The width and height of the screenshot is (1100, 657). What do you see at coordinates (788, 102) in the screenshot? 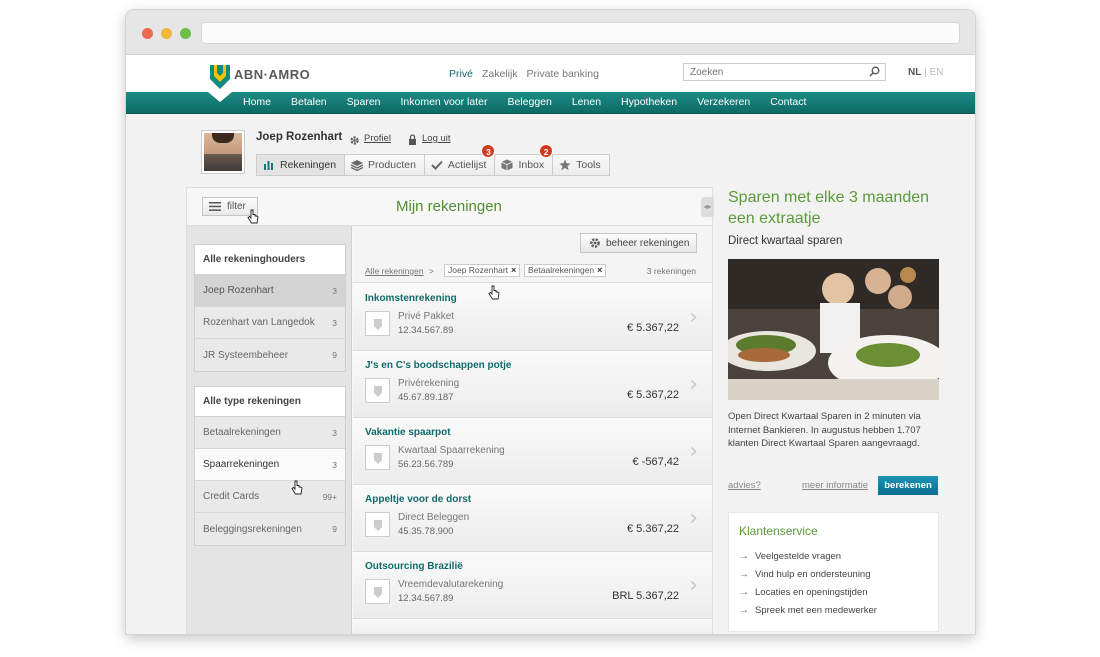
I see `nav-contact: Contact` at bounding box center [788, 102].